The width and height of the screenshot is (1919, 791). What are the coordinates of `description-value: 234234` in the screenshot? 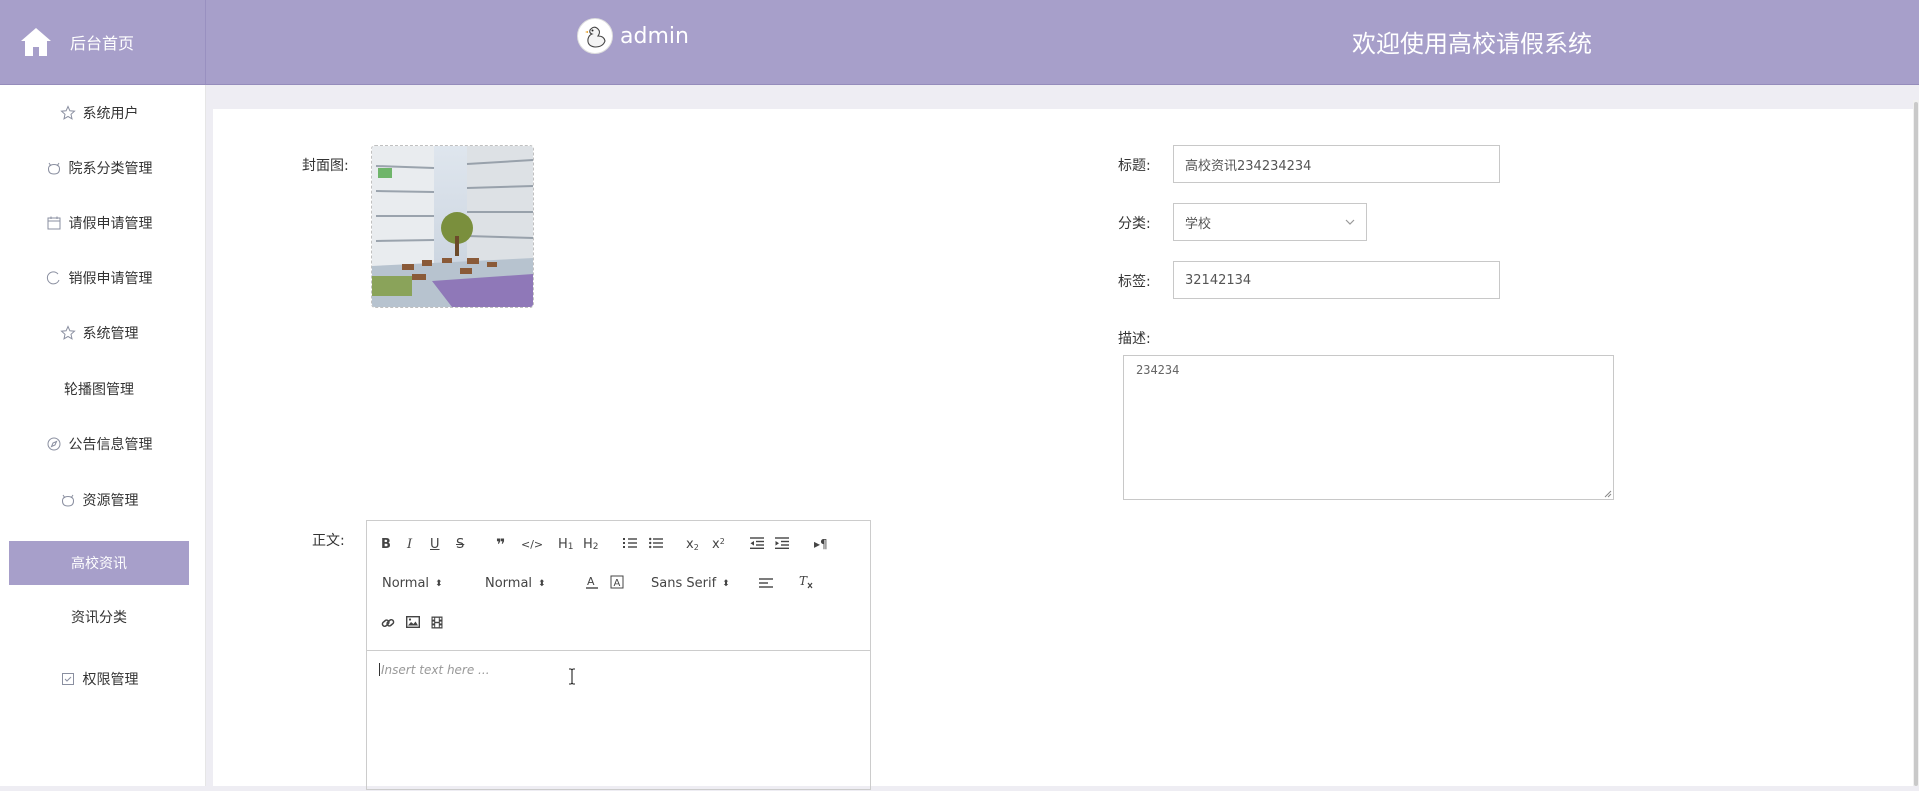 It's located at (1158, 370).